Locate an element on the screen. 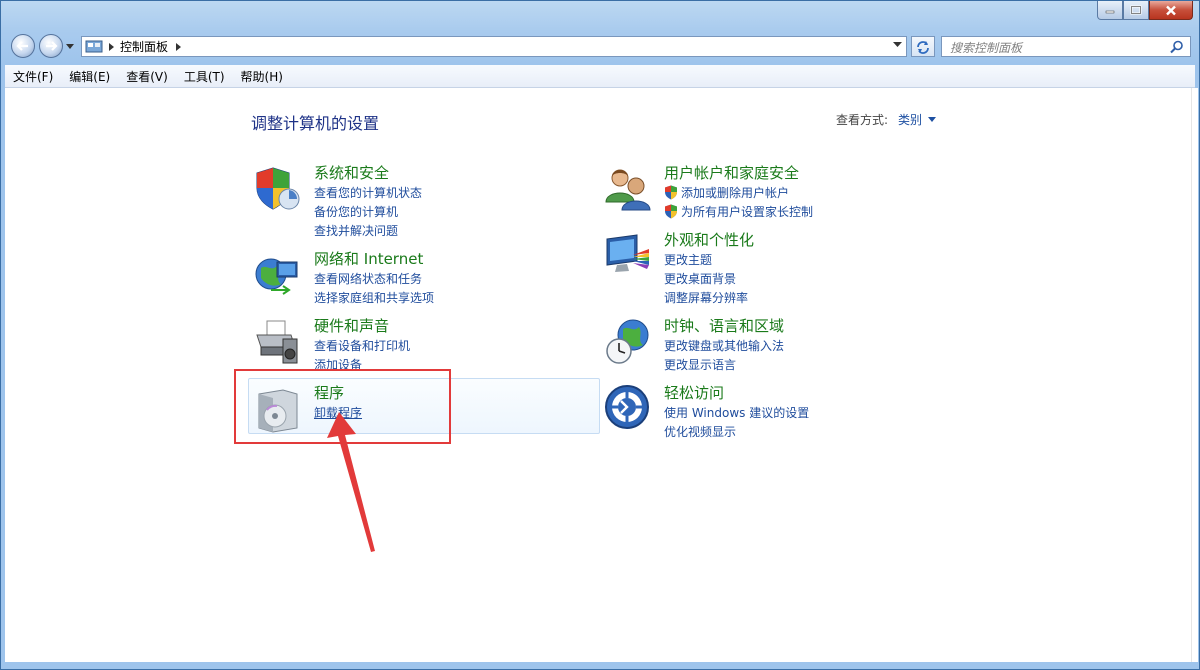  link-network-status: 查看网络状态和任务 is located at coordinates (374, 278).